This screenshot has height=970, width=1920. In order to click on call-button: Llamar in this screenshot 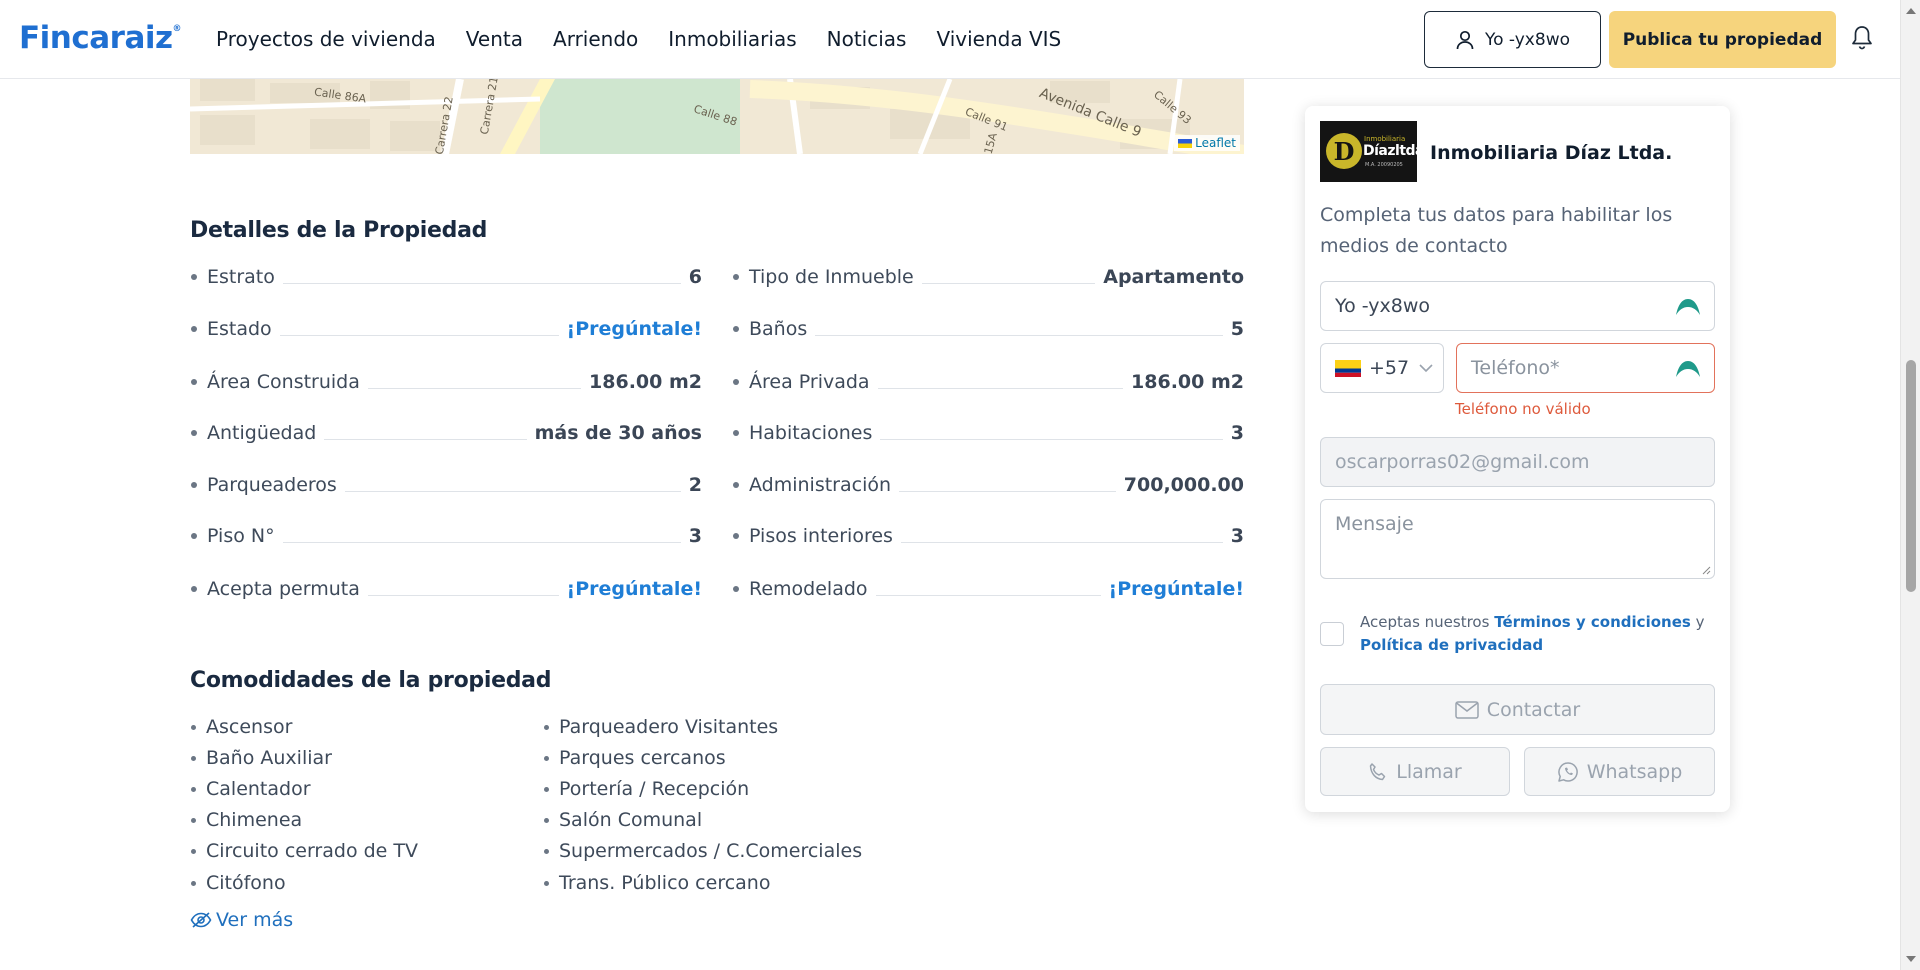, I will do `click(1415, 771)`.